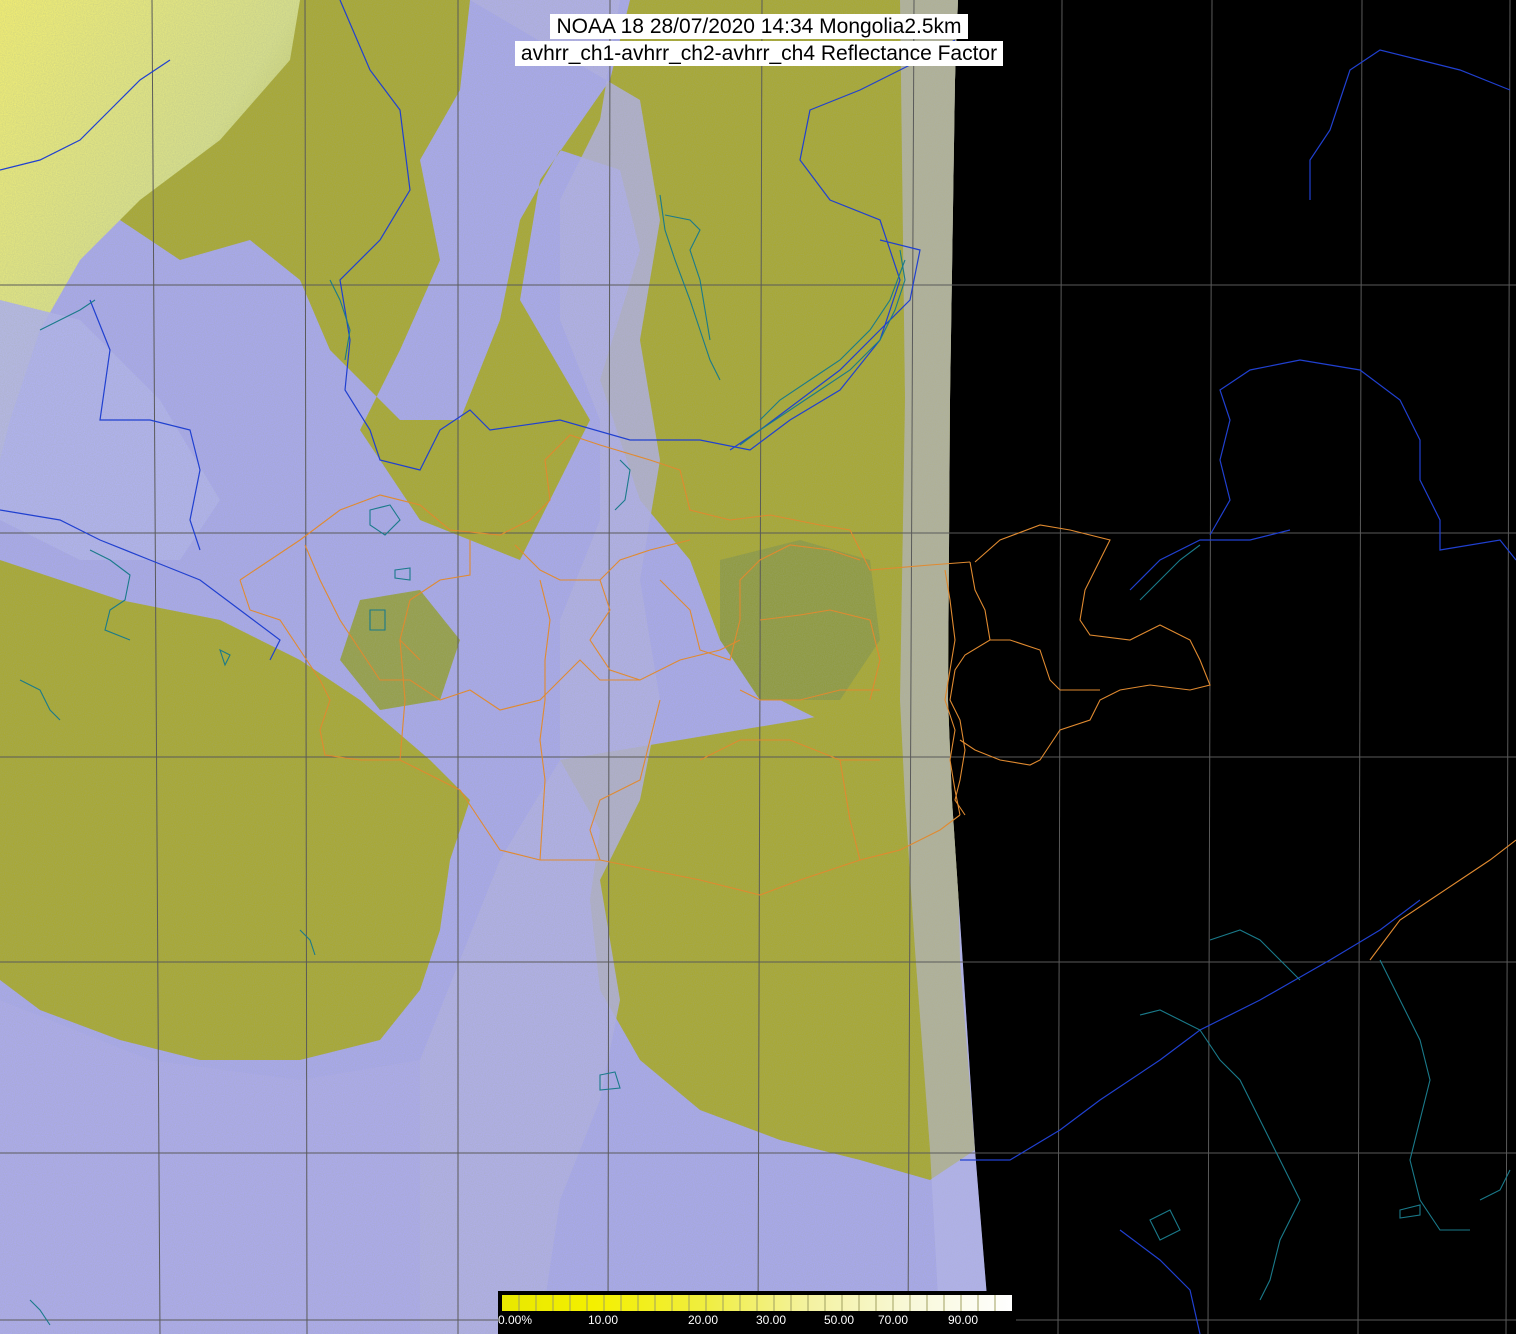  Describe the element at coordinates (893, 1320) in the screenshot. I see `colorbar-tick-label: 70.00` at that location.